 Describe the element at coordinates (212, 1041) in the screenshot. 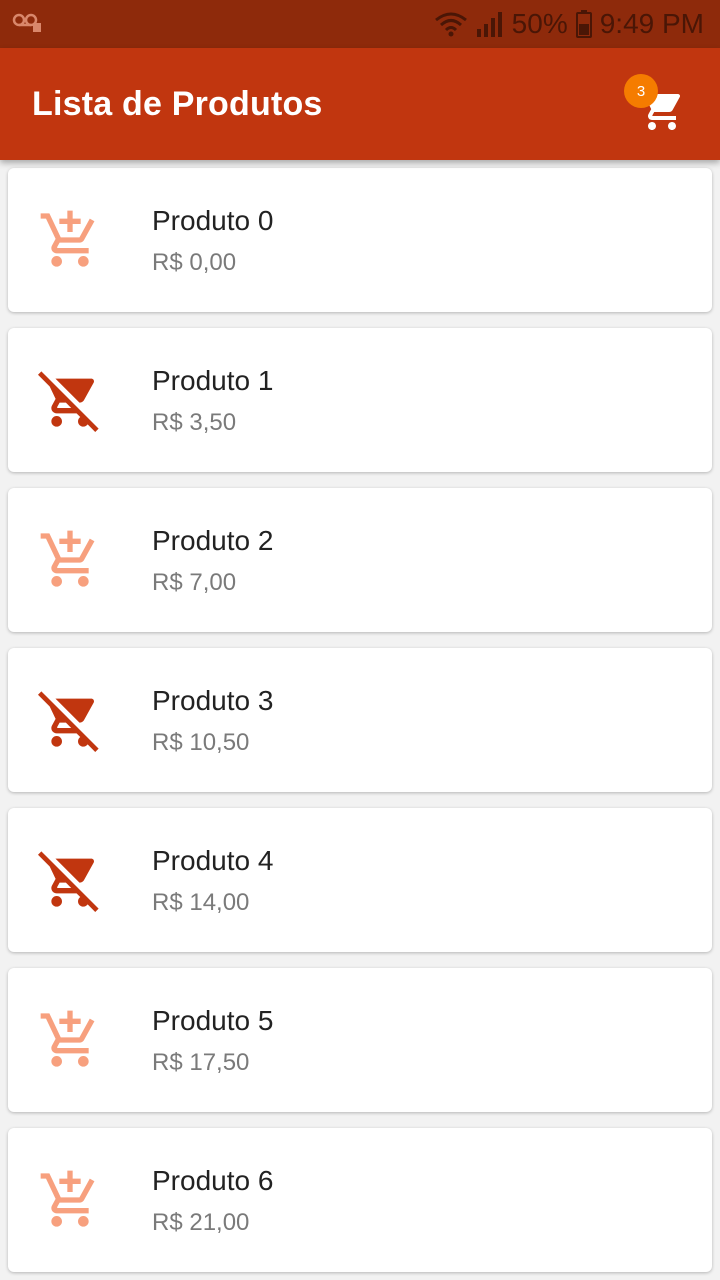

I see `product-info: Produto 5 R$ 17,50` at that location.